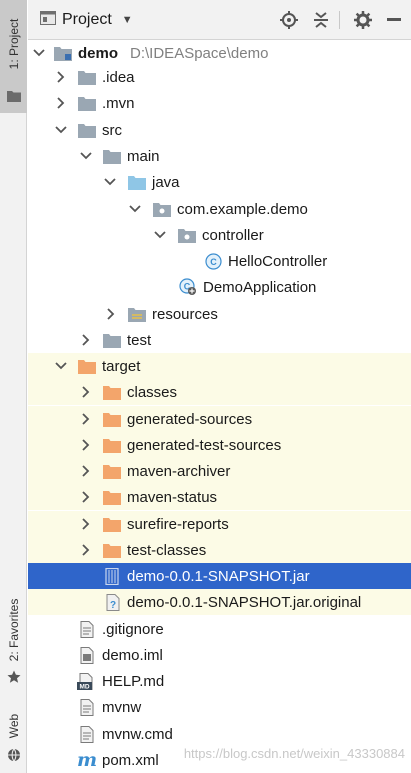  What do you see at coordinates (219, 366) in the screenshot?
I see `tree-node-target: target` at bounding box center [219, 366].